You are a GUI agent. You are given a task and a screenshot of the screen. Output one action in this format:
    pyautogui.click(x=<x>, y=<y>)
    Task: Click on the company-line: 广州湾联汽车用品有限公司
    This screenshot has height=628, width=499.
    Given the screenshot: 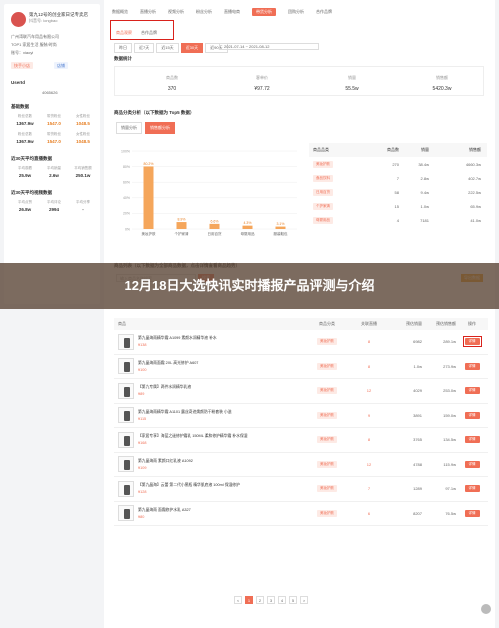 What is the action you would take?
    pyautogui.click(x=35, y=36)
    